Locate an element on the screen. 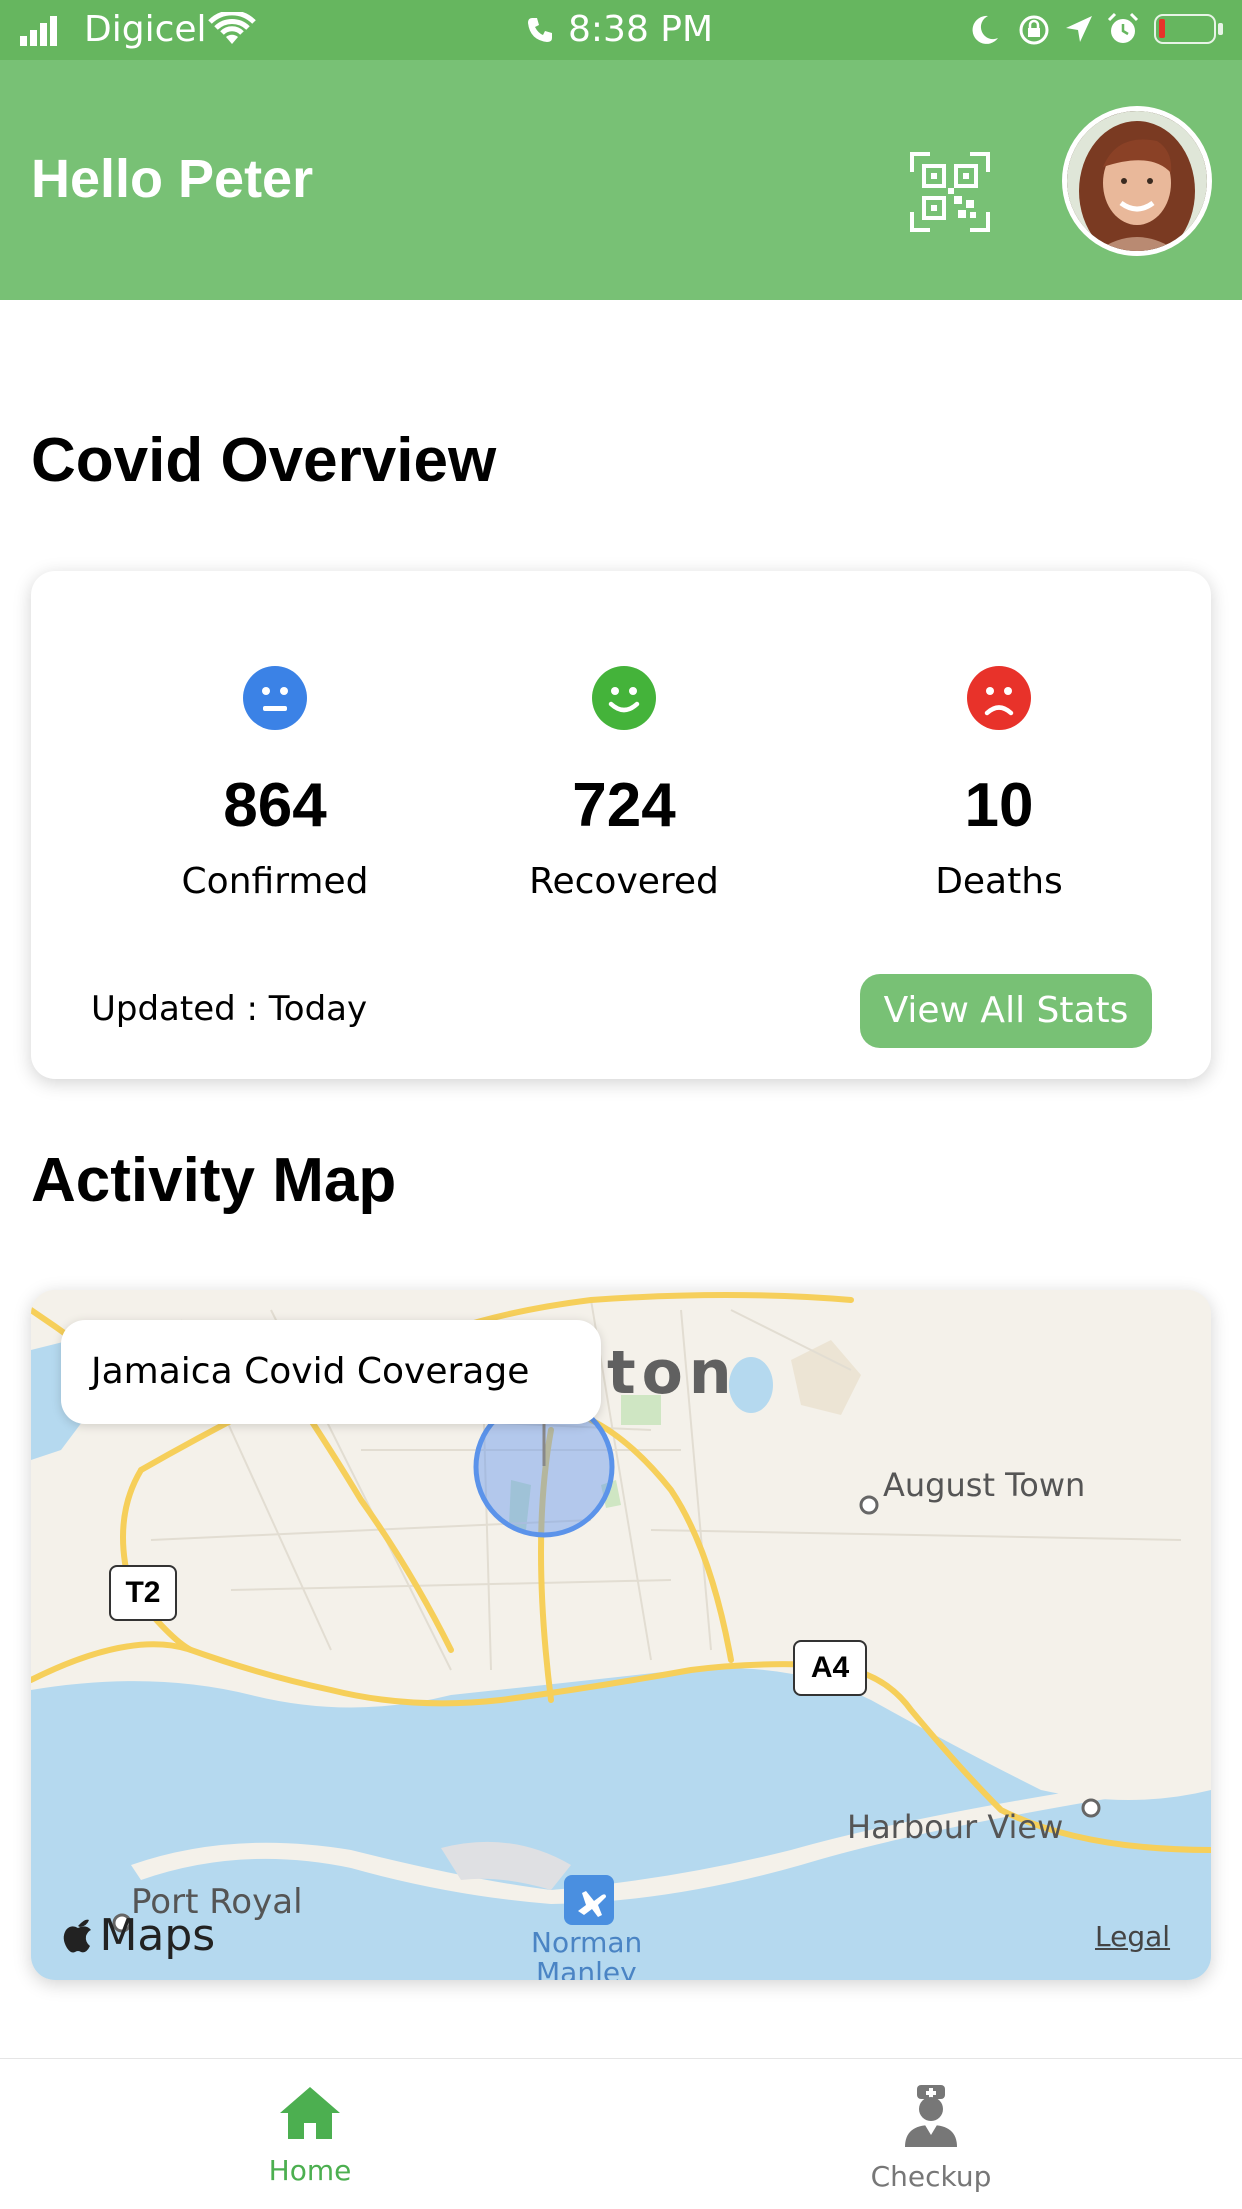 Image resolution: width=1242 pixels, height=2209 pixels. deaths-count: 10 is located at coordinates (999, 805).